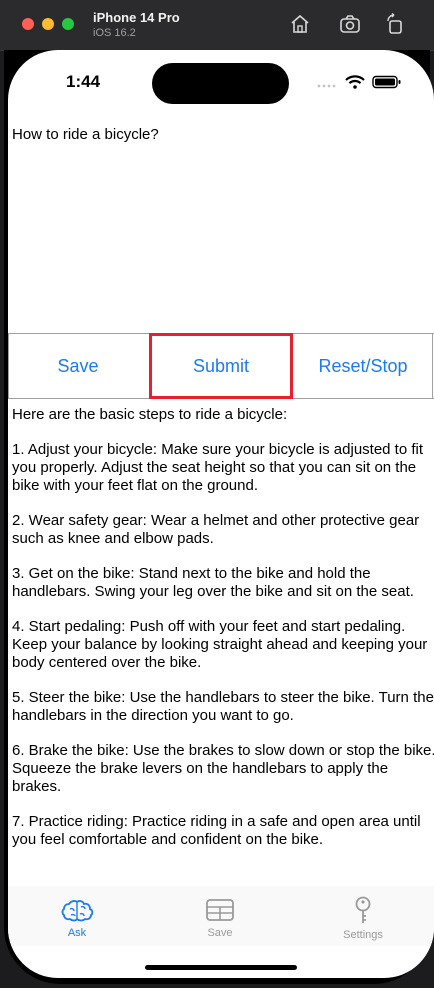 Image resolution: width=434 pixels, height=988 pixels. I want to click on tab-ask: Ask, so click(77, 917).